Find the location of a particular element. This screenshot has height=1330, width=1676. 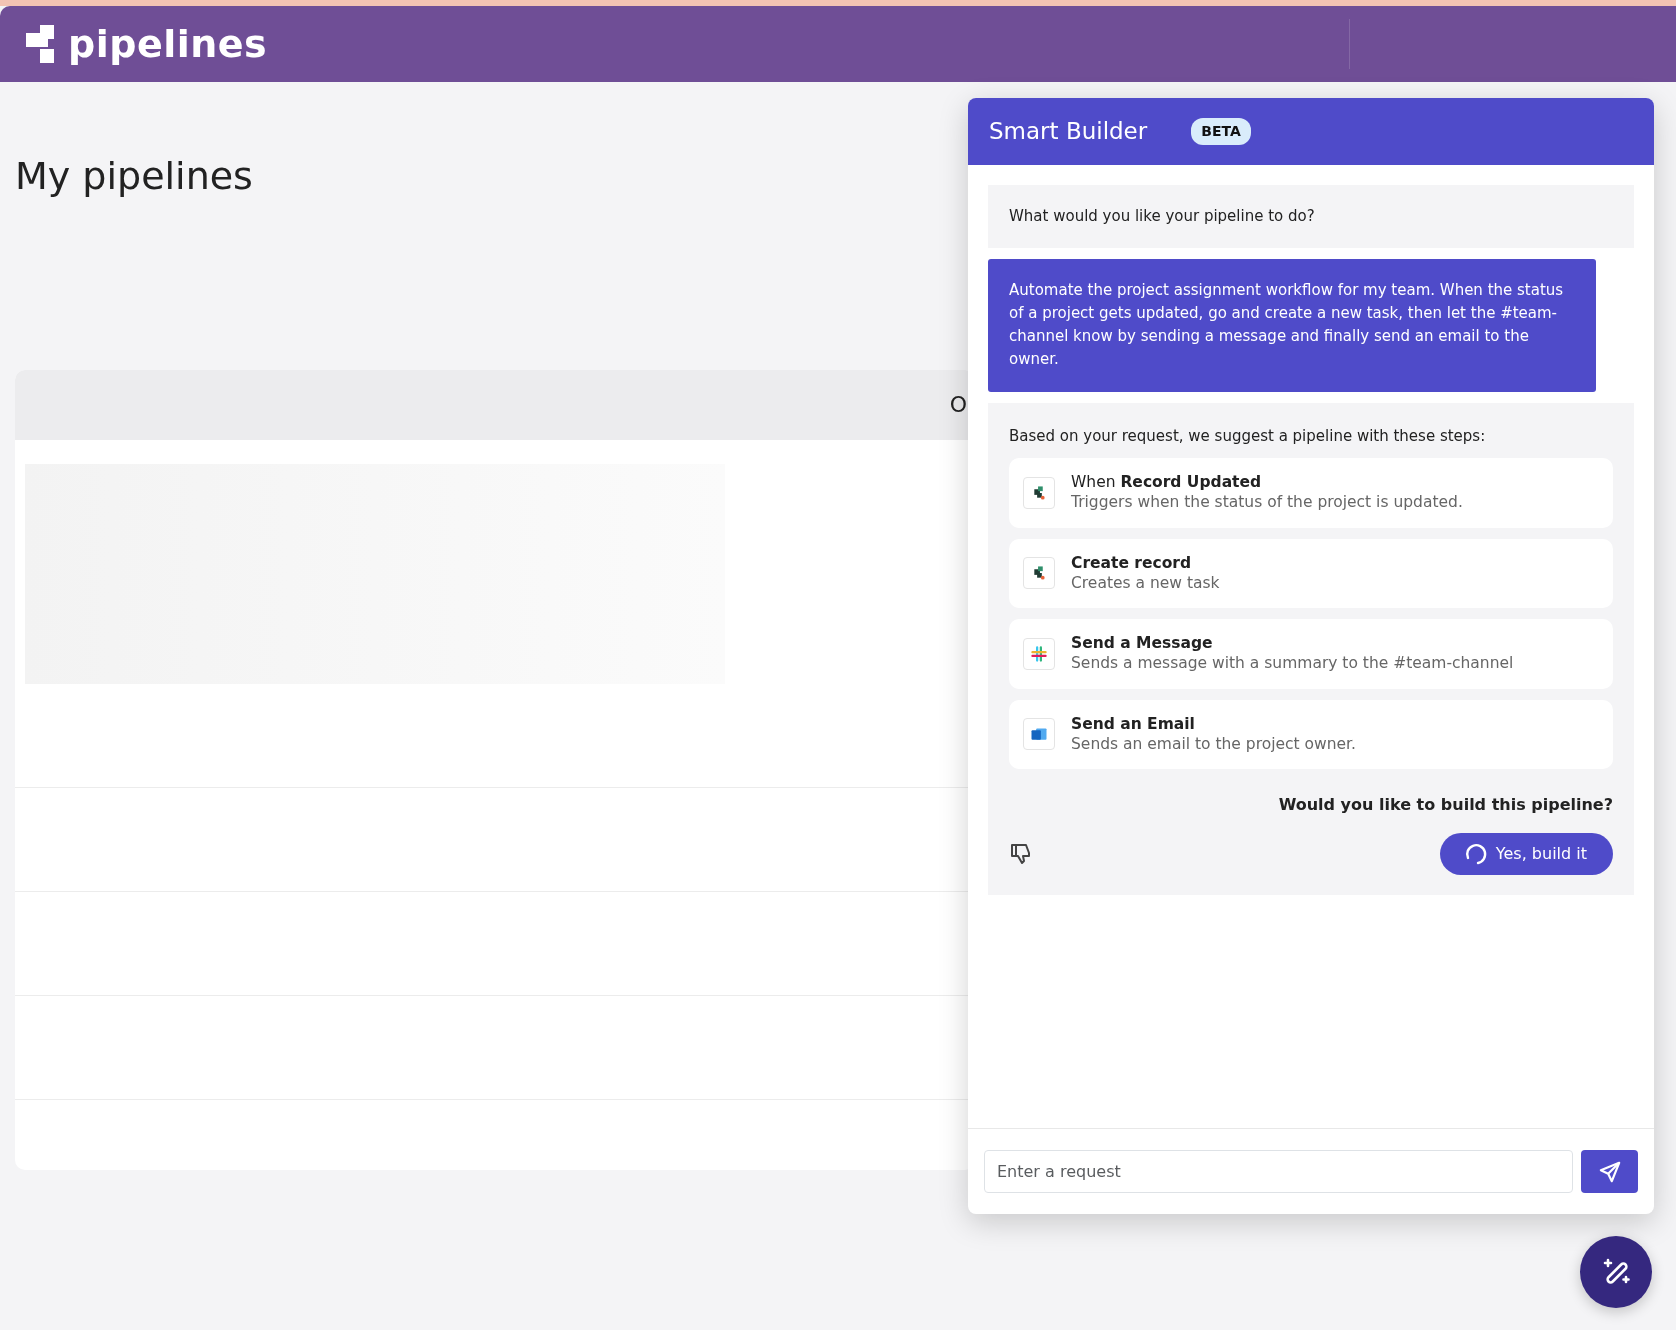

hashtag-icon is located at coordinates (1039, 653).